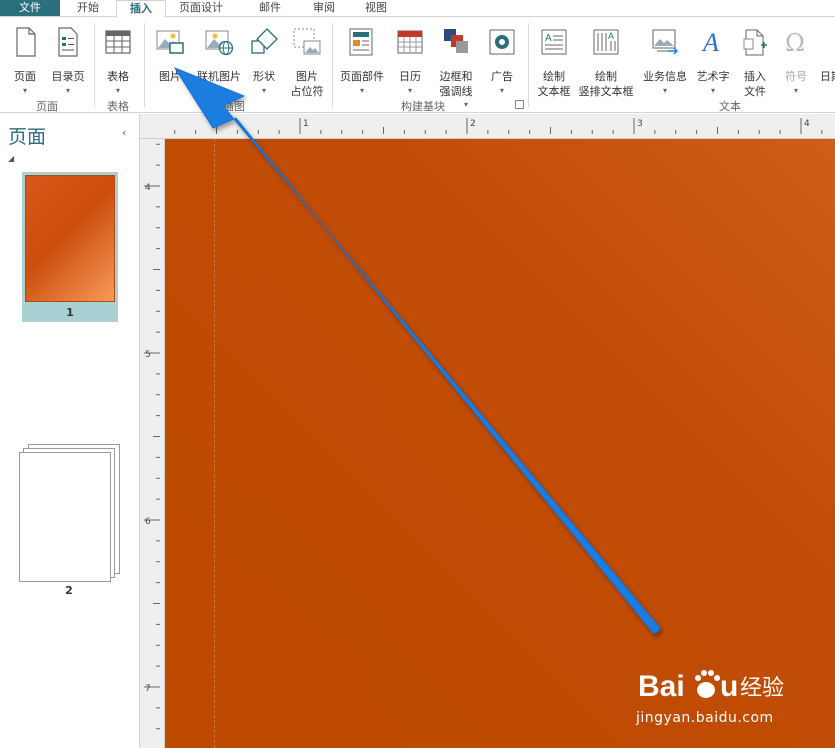 The height and width of the screenshot is (748, 835). What do you see at coordinates (30, 8) in the screenshot?
I see `tab-file: 文件` at bounding box center [30, 8].